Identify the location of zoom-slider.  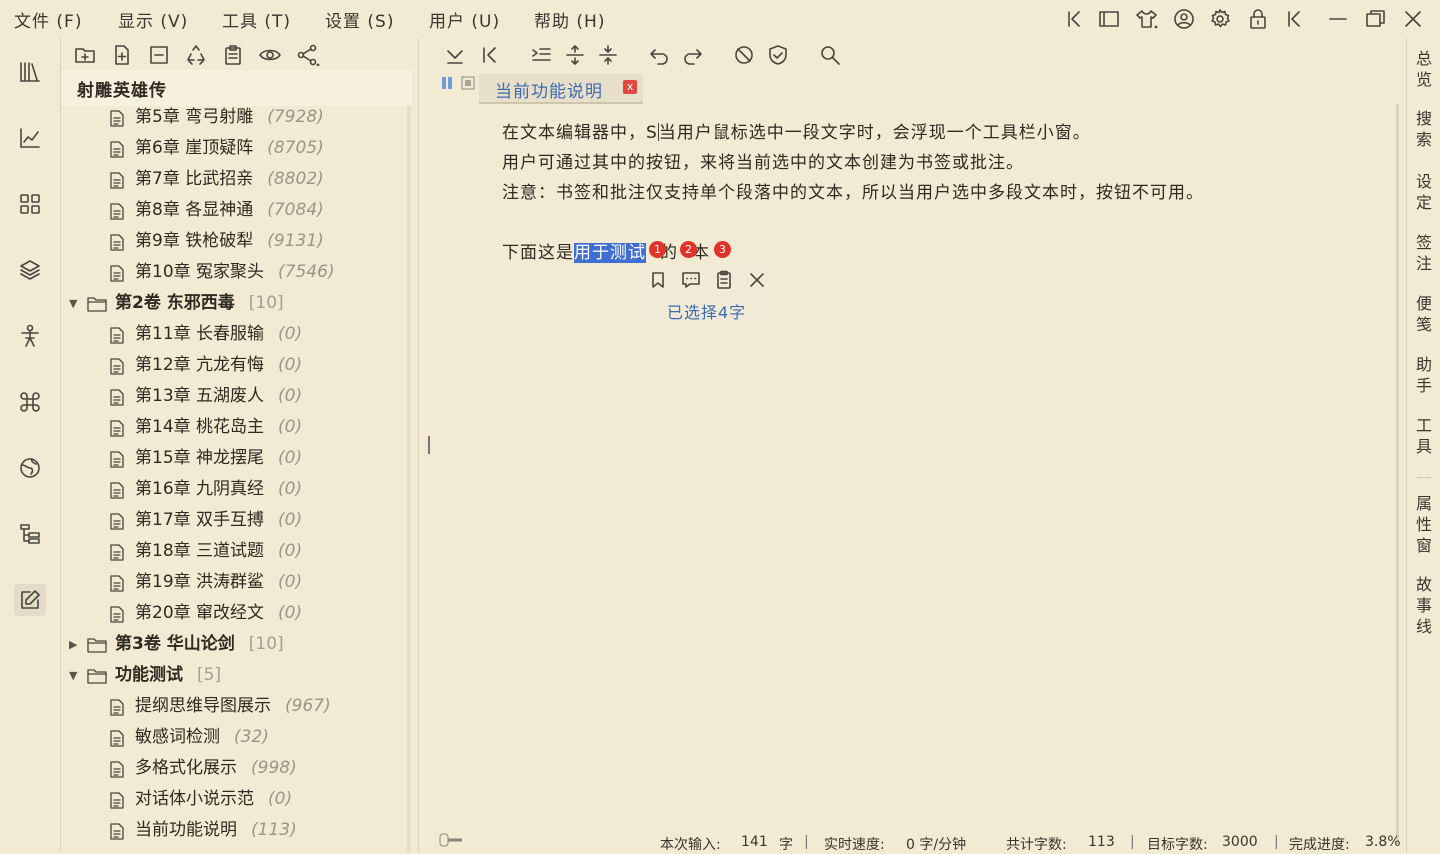
(451, 840).